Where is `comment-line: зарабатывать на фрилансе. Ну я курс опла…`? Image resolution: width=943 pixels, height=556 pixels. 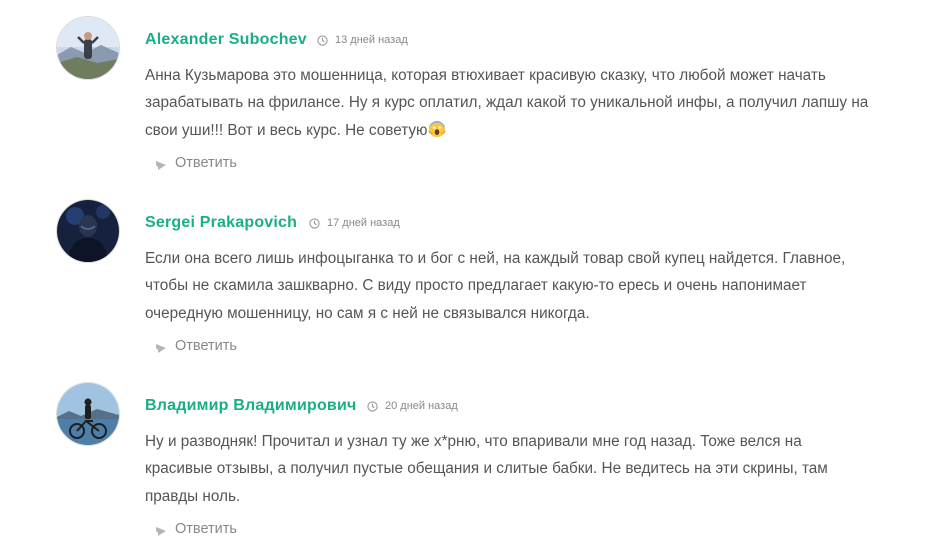
comment-line: зарабатывать на фрилансе. Ну я курс опла… is located at coordinates (507, 103).